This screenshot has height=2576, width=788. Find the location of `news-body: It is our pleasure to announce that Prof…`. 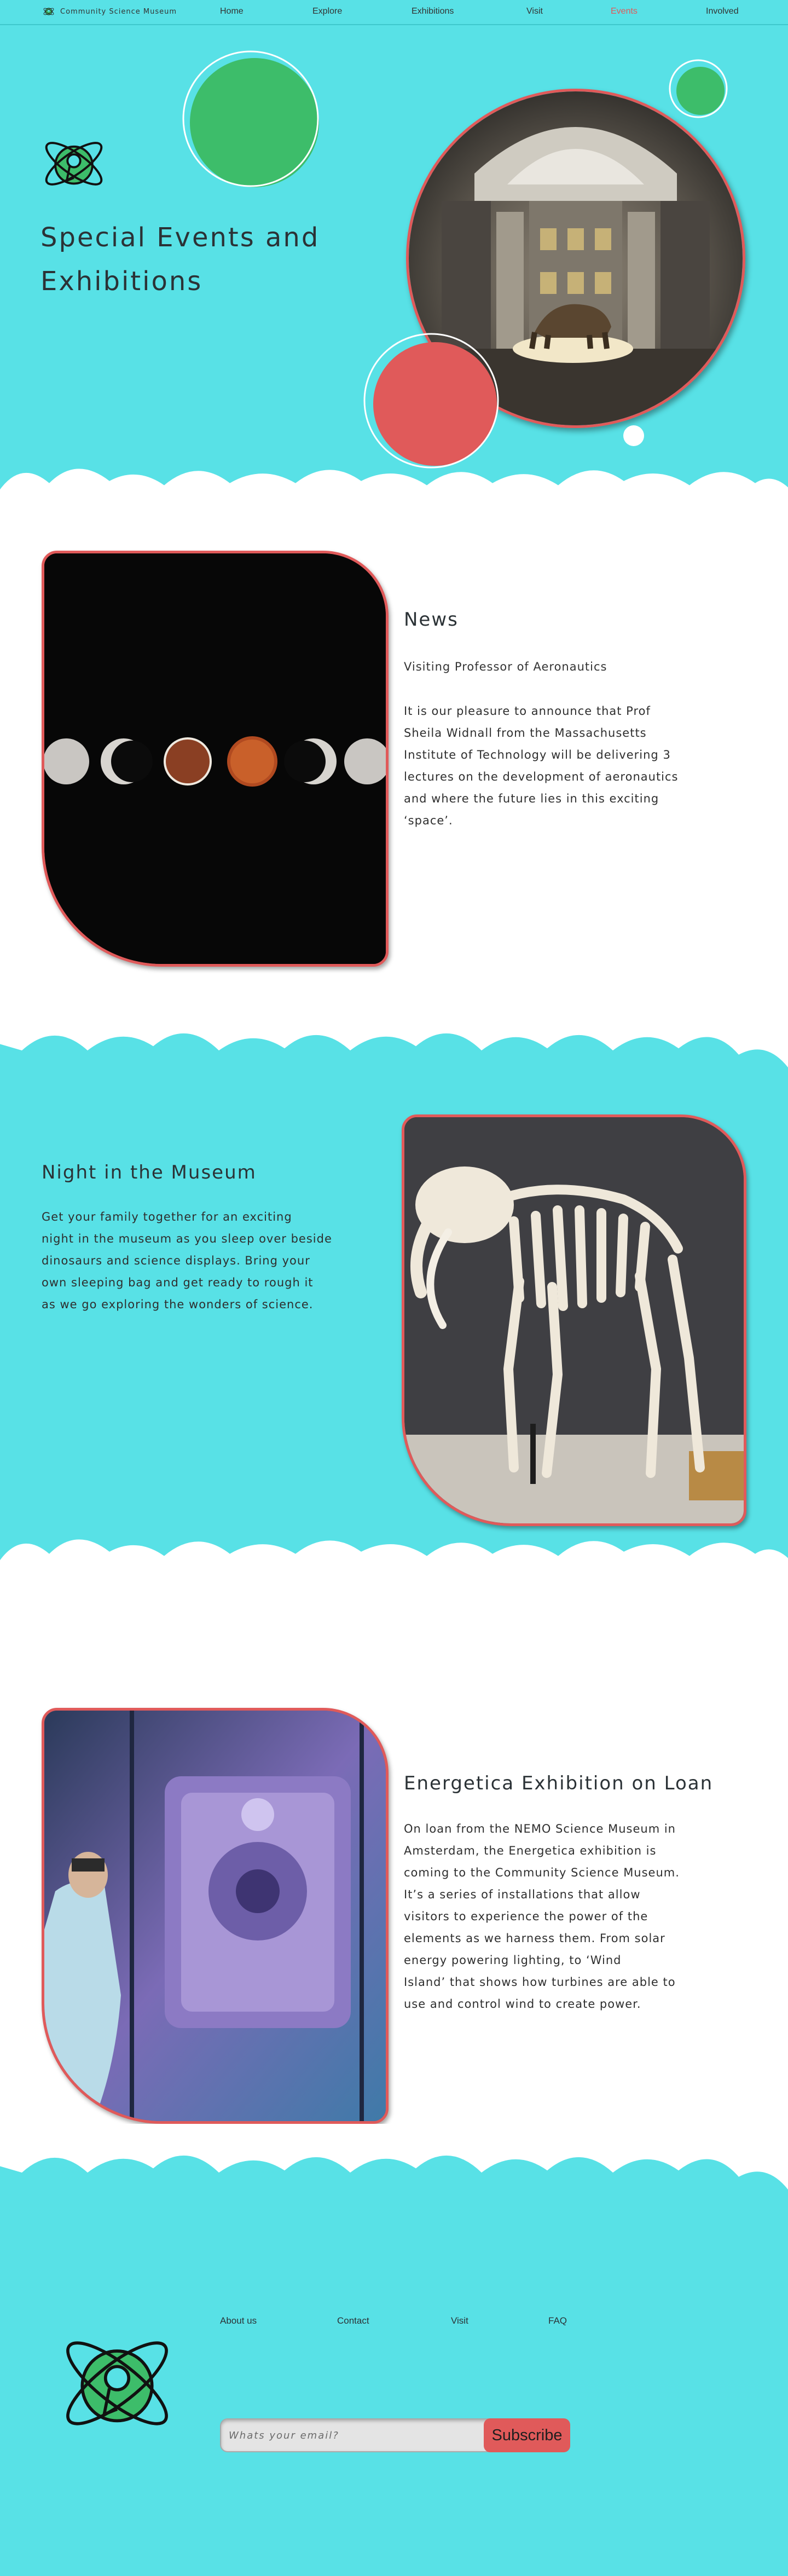

news-body: It is our pleasure to announce that Prof… is located at coordinates (579, 766).